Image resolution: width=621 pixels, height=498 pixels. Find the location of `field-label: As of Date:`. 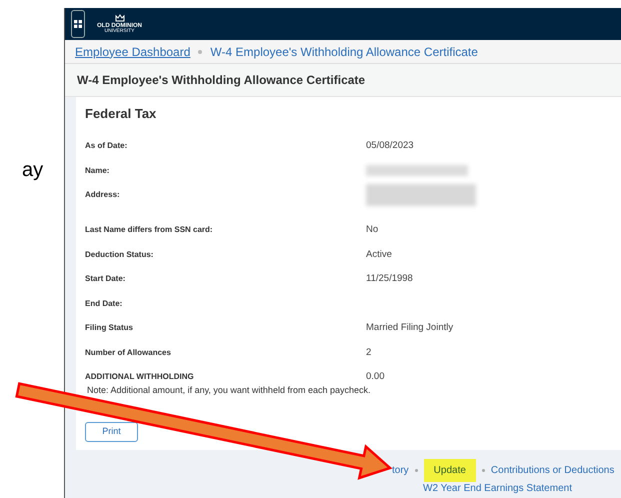

field-label: As of Date: is located at coordinates (106, 146).